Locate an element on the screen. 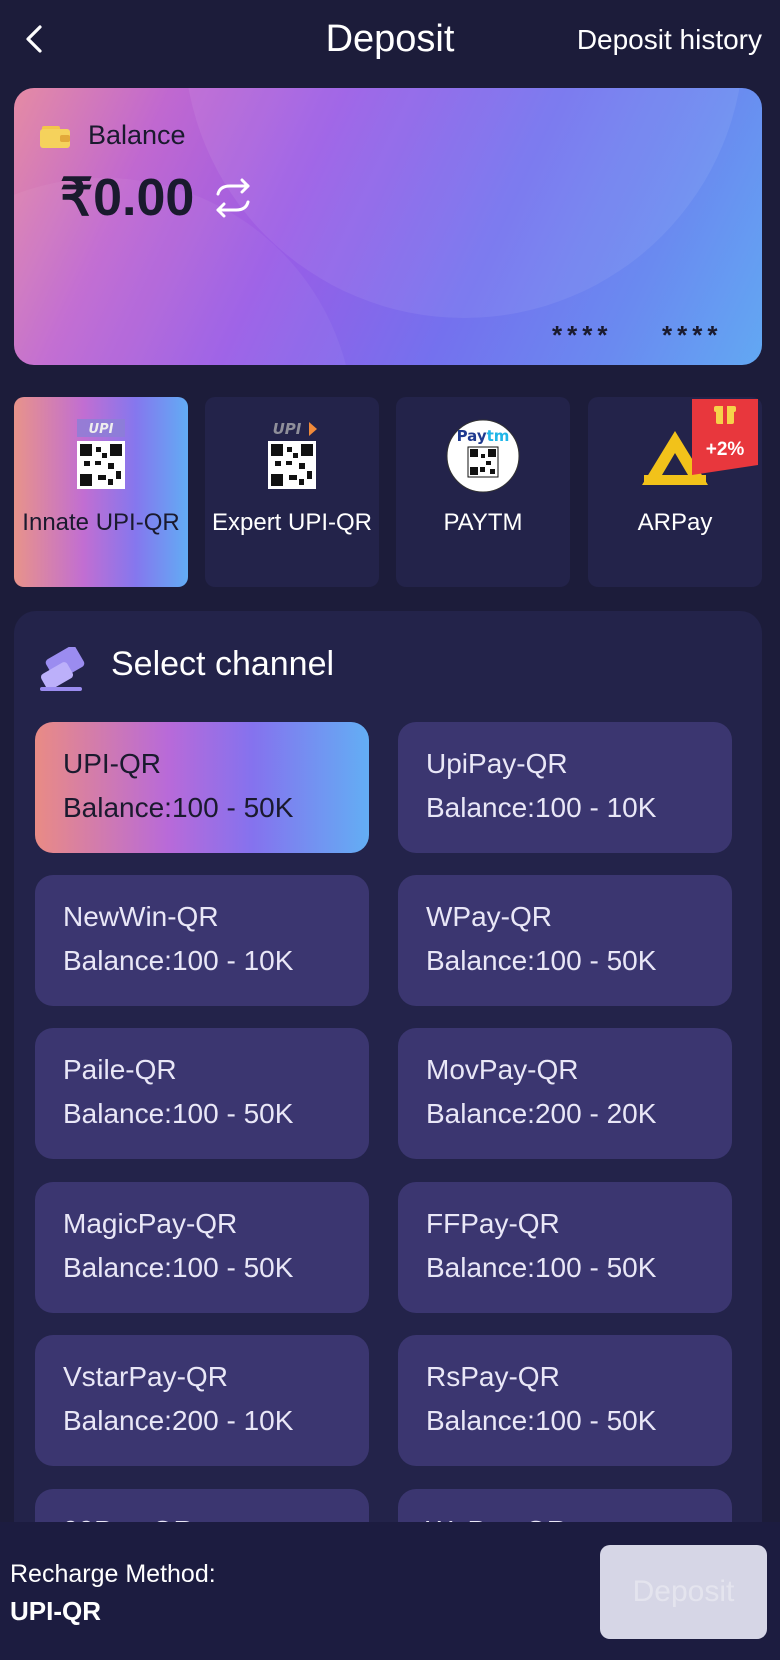 The width and height of the screenshot is (780, 1660). refresh-icon is located at coordinates (233, 198).